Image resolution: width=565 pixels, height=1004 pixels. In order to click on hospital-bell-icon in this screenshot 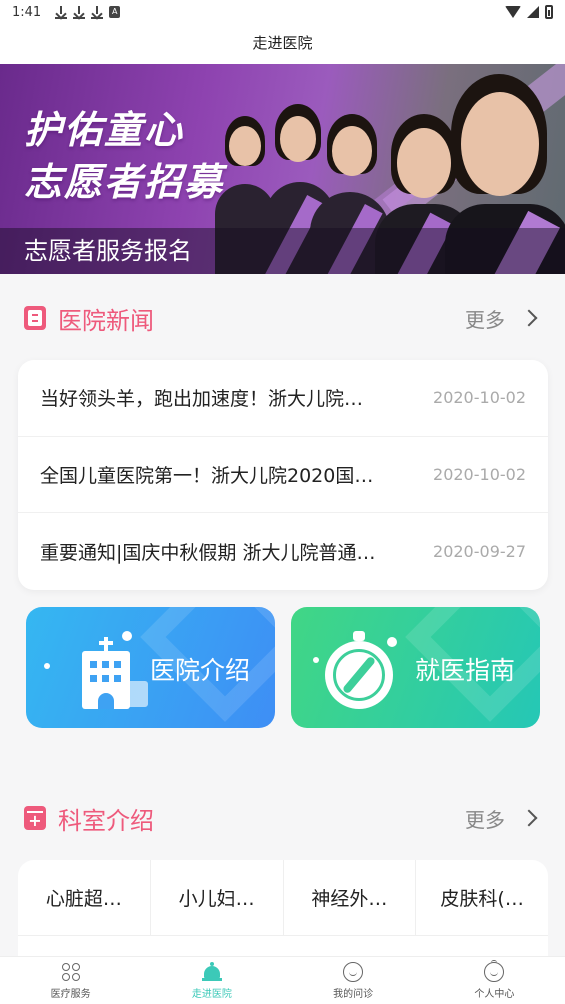, I will do `click(211, 971)`.